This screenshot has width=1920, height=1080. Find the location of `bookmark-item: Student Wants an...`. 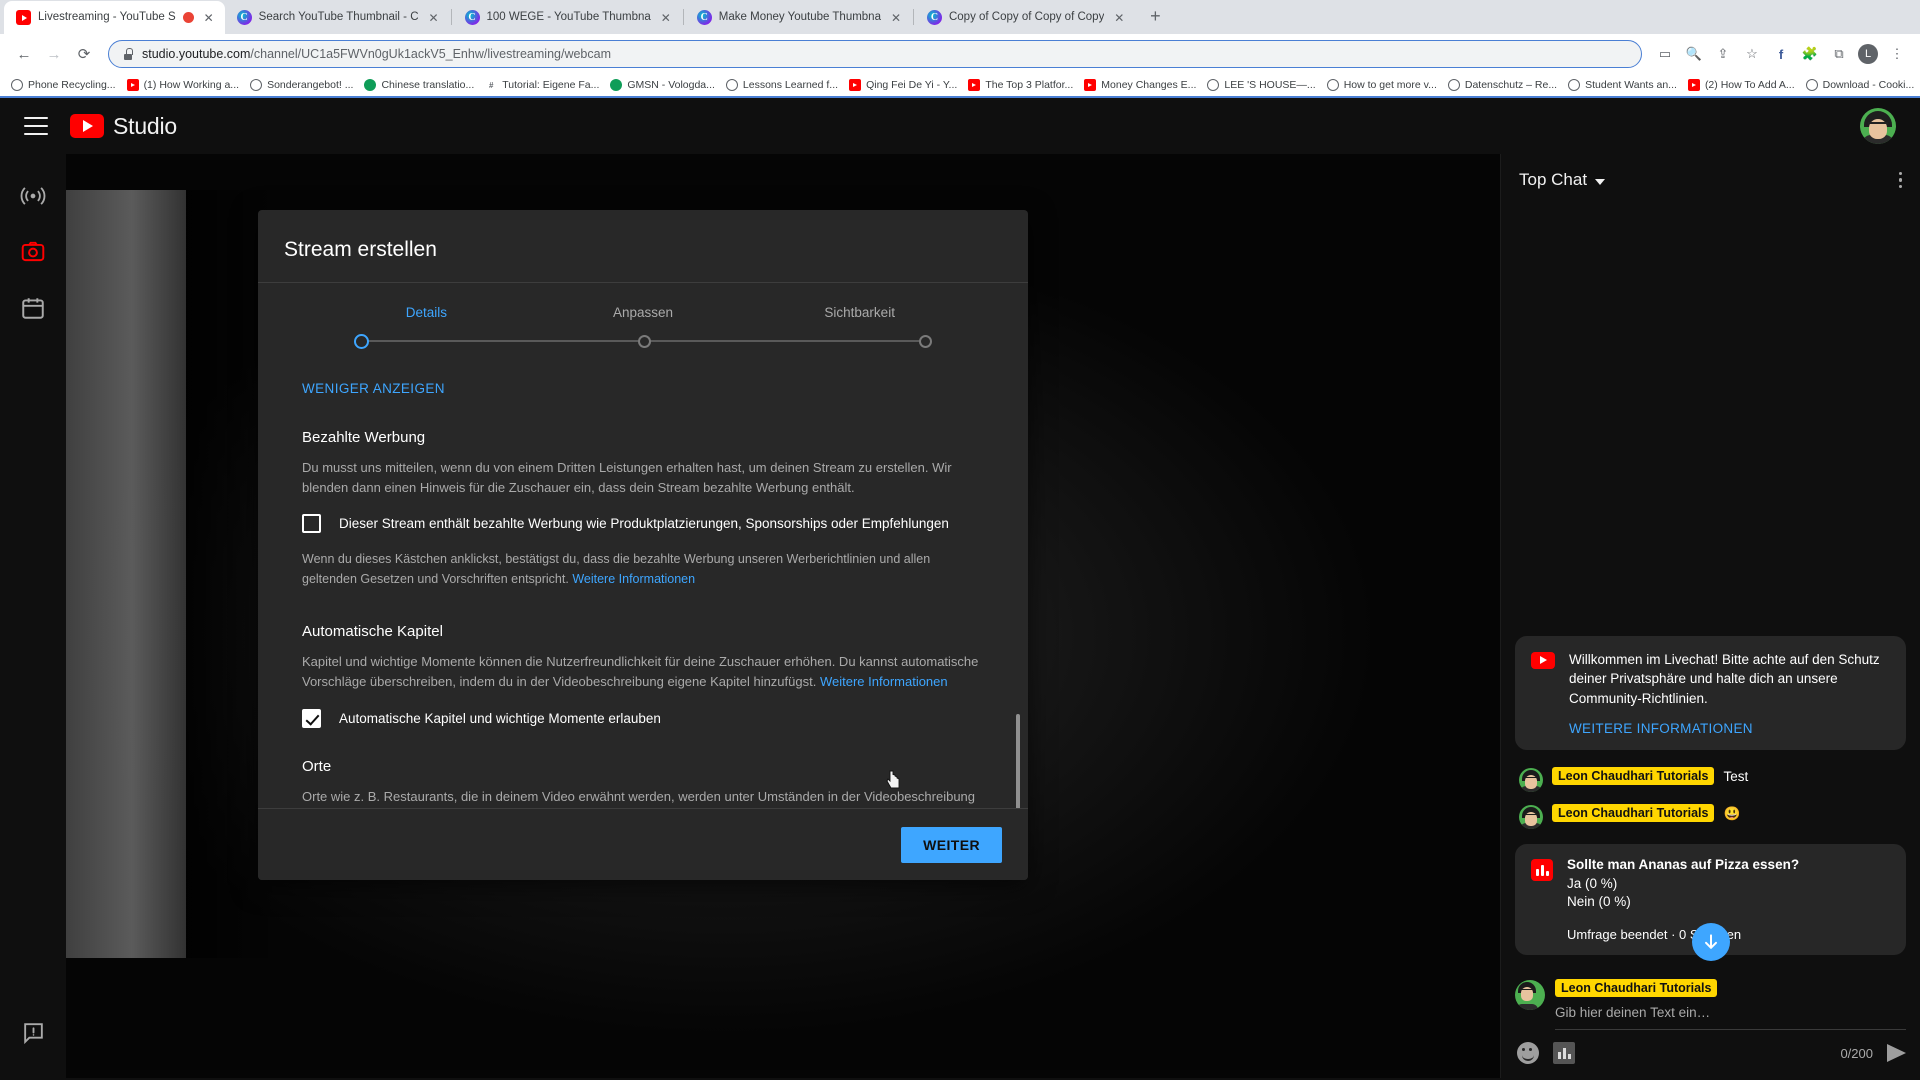

bookmark-item: Student Wants an... is located at coordinates (1622, 85).